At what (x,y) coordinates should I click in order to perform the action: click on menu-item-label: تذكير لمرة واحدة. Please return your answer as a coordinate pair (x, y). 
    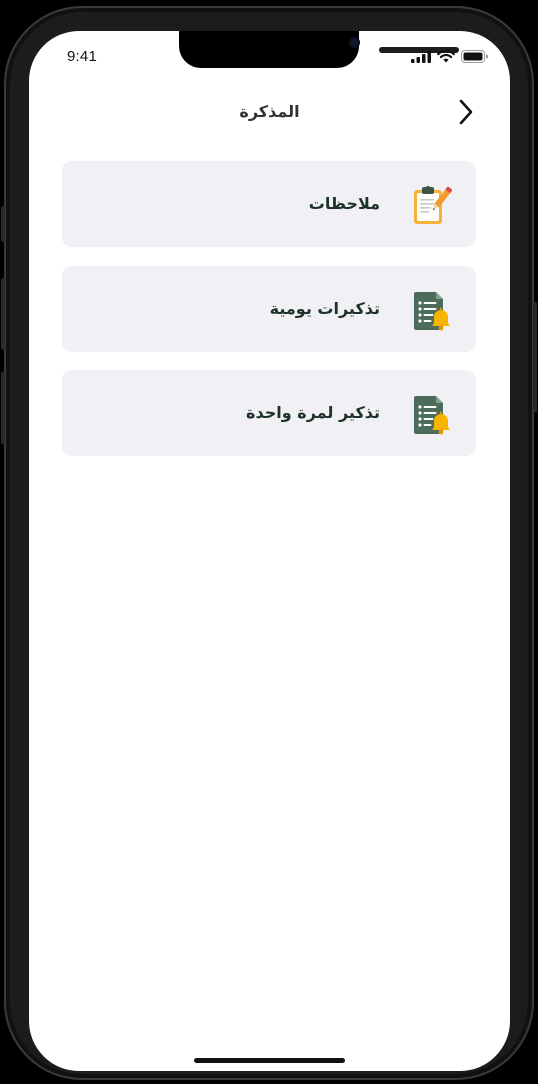
    Looking at the image, I should click on (313, 412).